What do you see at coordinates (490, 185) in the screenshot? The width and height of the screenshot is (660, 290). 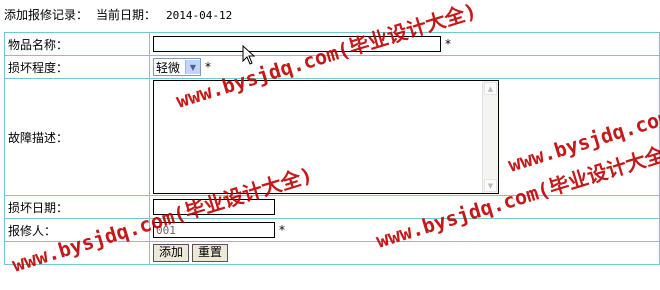 I see `scroll-down-icon: ▼` at bounding box center [490, 185].